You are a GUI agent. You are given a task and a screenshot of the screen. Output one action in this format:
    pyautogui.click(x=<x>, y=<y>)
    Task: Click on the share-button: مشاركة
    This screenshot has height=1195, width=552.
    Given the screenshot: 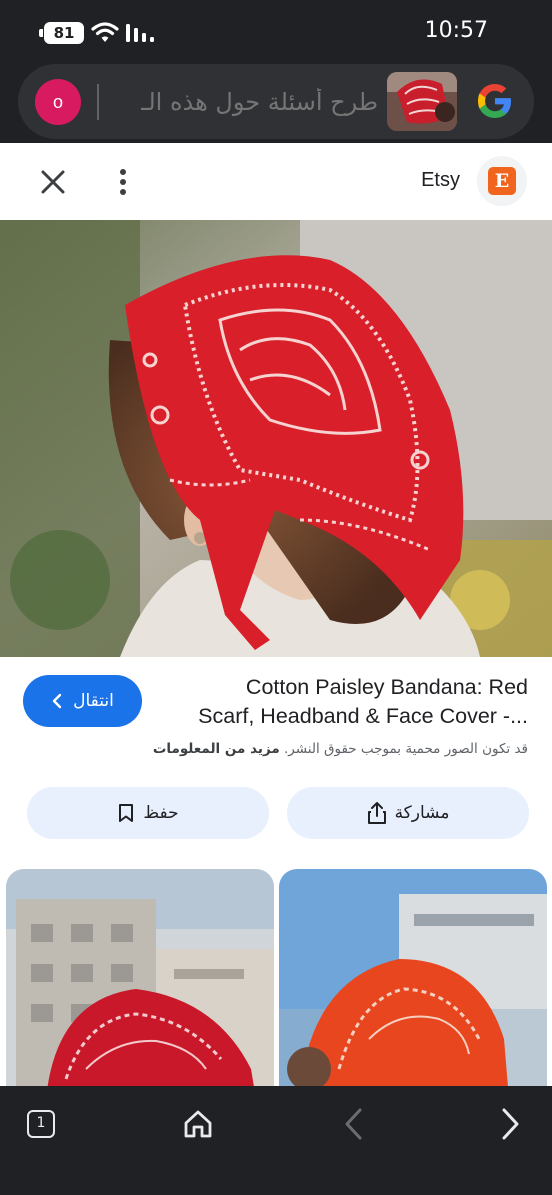 What is the action you would take?
    pyautogui.click(x=408, y=813)
    